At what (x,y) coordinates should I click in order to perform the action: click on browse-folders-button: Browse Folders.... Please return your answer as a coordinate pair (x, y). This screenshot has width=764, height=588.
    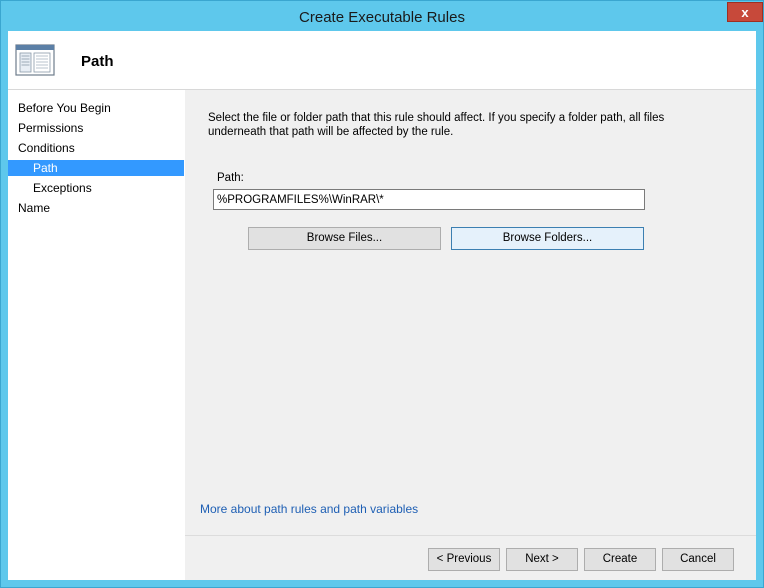
    Looking at the image, I should click on (547, 238).